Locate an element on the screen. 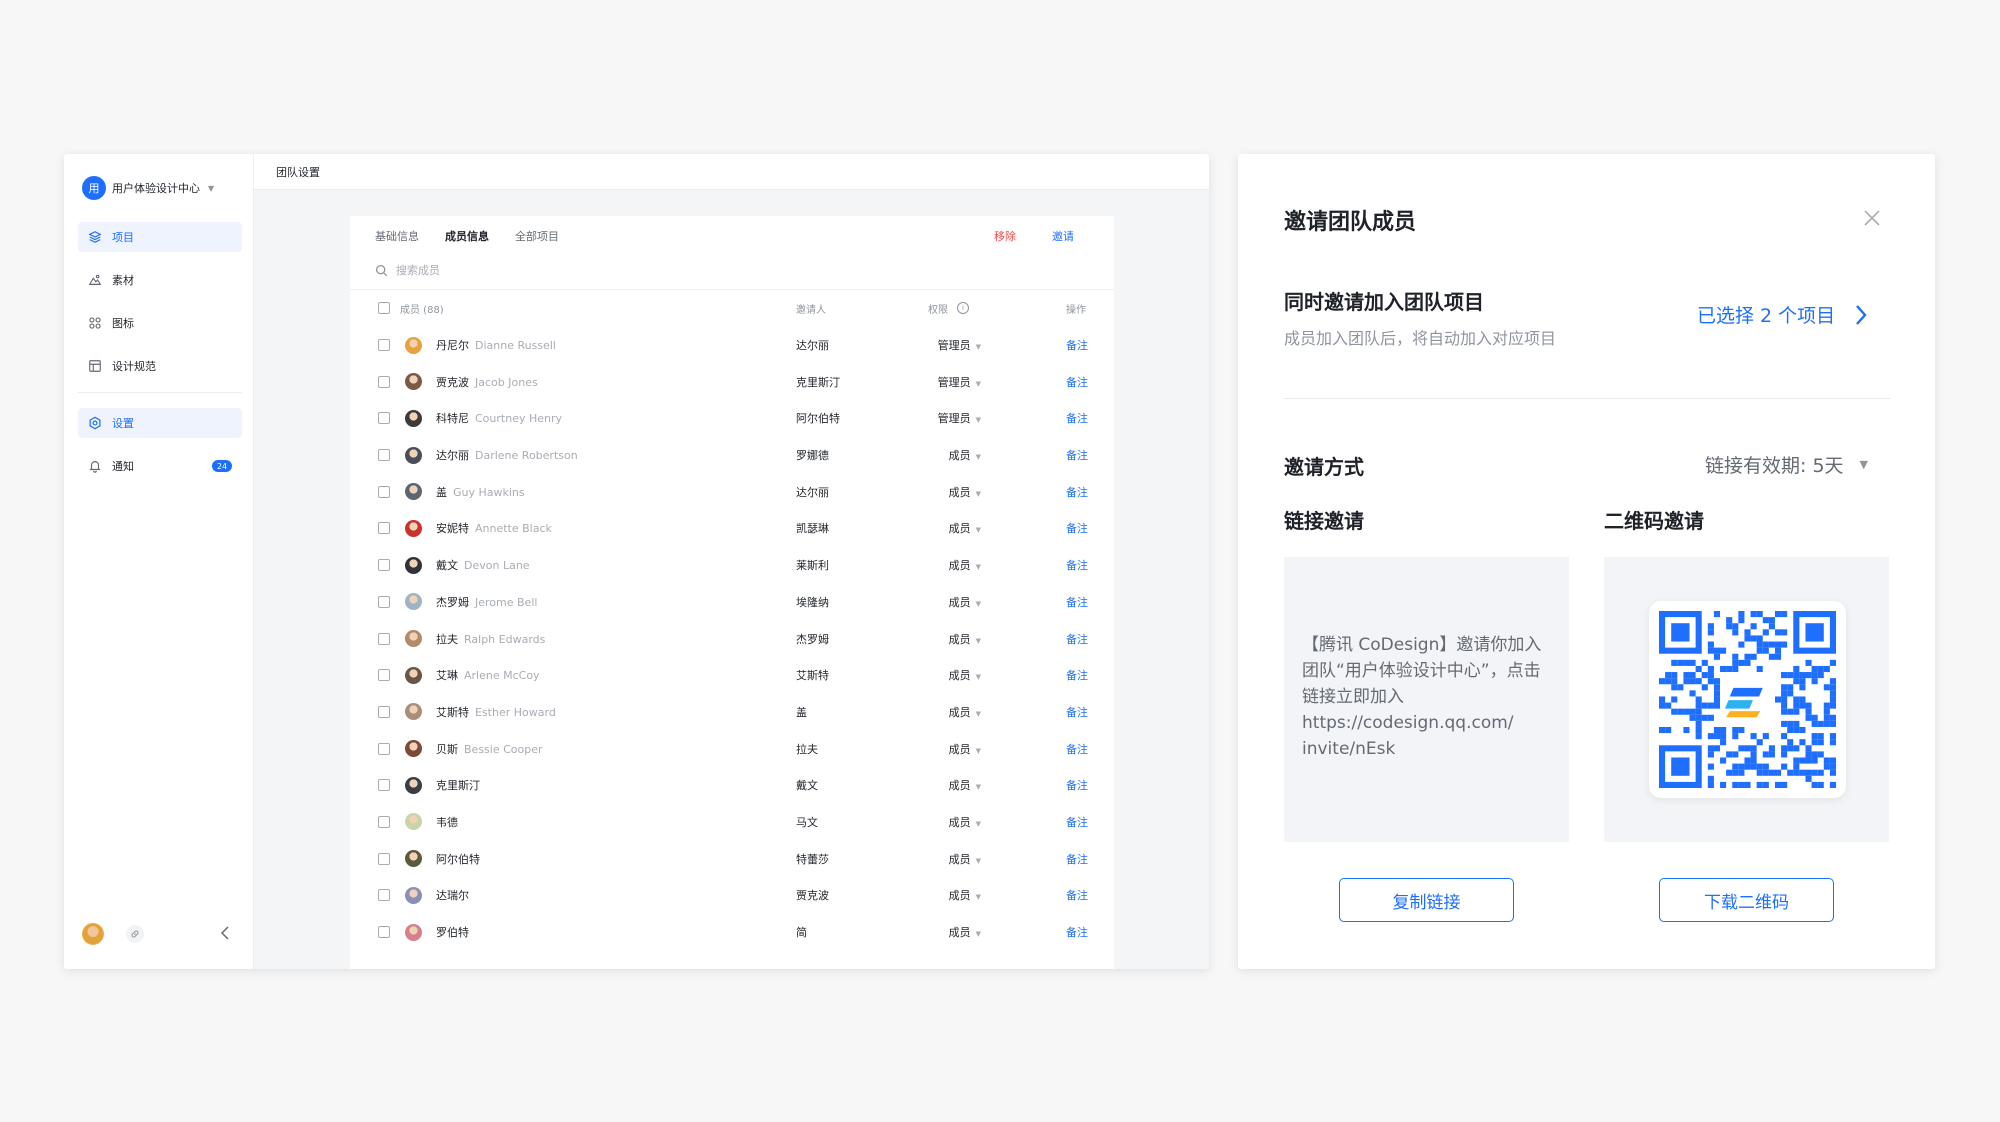 Image resolution: width=2000 pixels, height=1122 pixels. team-switcher: 用 用户体验设计中心 ▼ is located at coordinates (148, 188).